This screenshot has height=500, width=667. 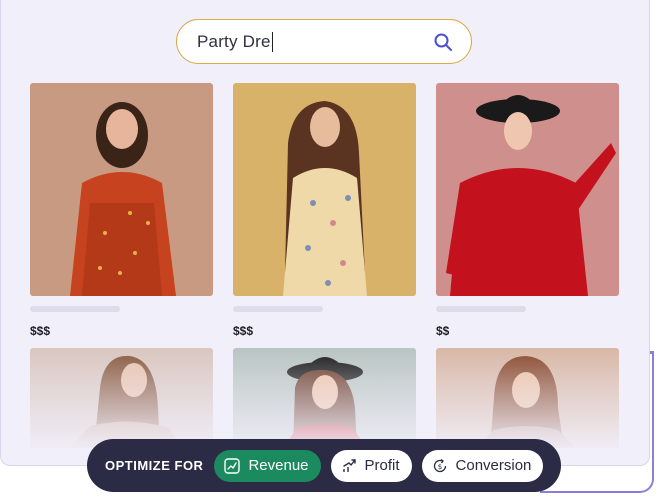 I want to click on dollar-cycle-icon: $, so click(x=439, y=465).